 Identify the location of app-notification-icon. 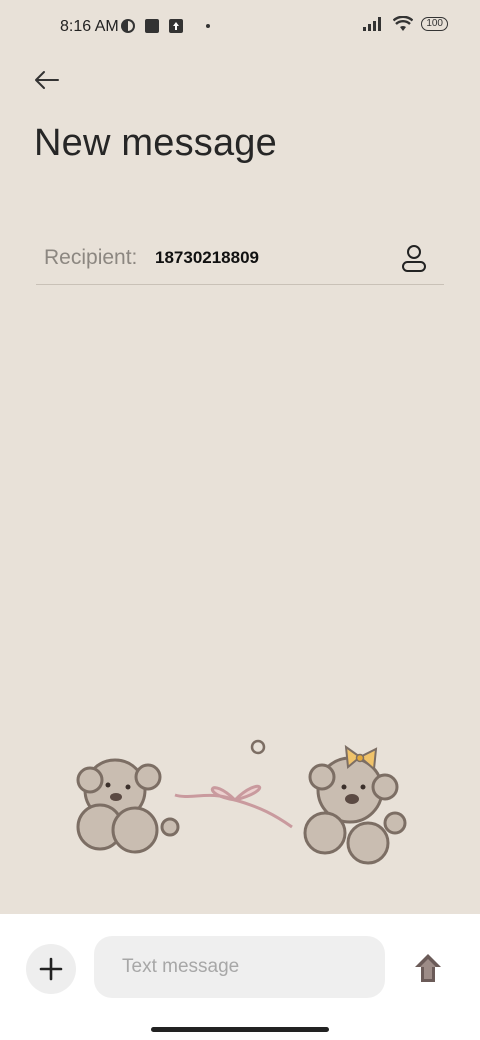
(128, 26).